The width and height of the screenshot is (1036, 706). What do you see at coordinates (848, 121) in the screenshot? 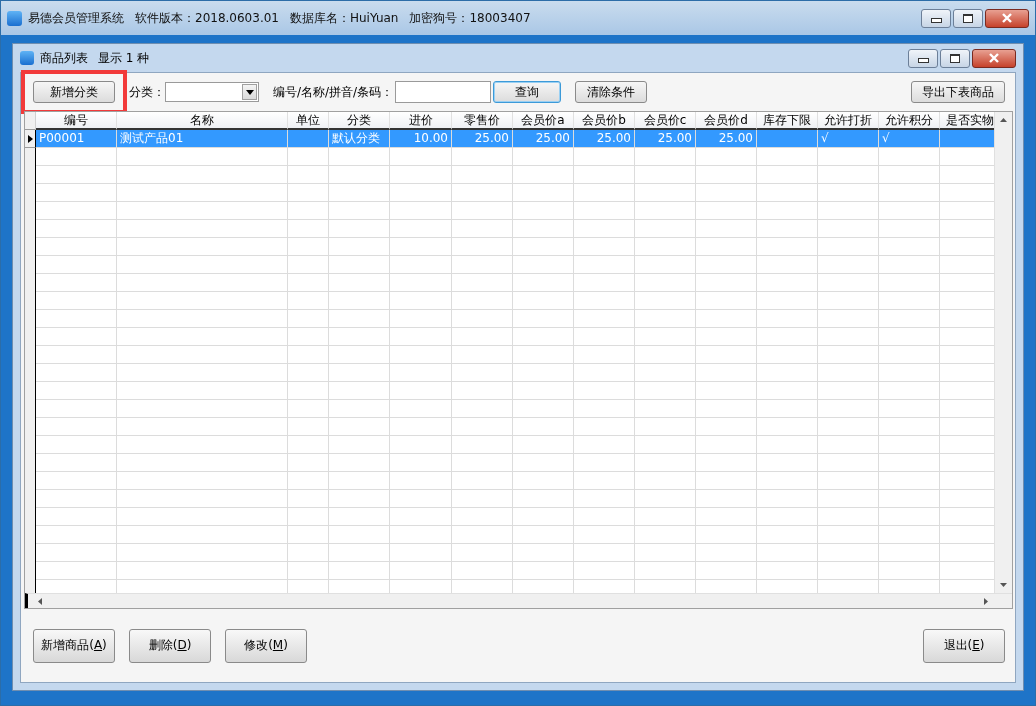
I see `column-header: 允许打折` at bounding box center [848, 121].